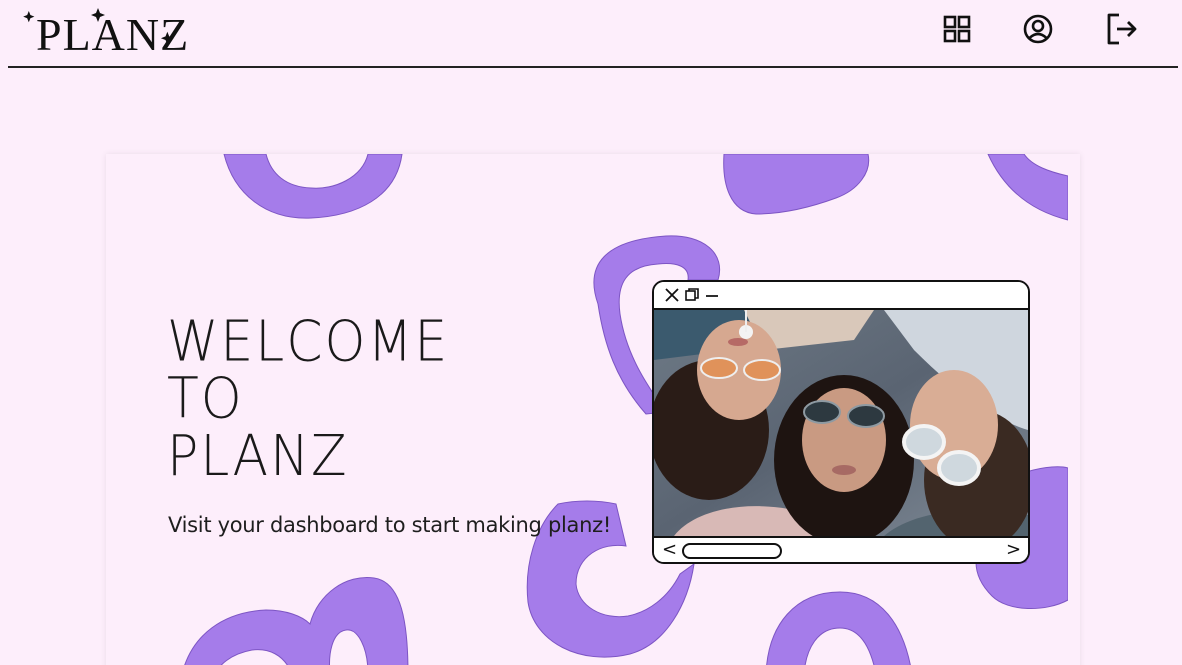 The image size is (1182, 665). Describe the element at coordinates (957, 29) in the screenshot. I see `dashboard-grid-icon` at that location.